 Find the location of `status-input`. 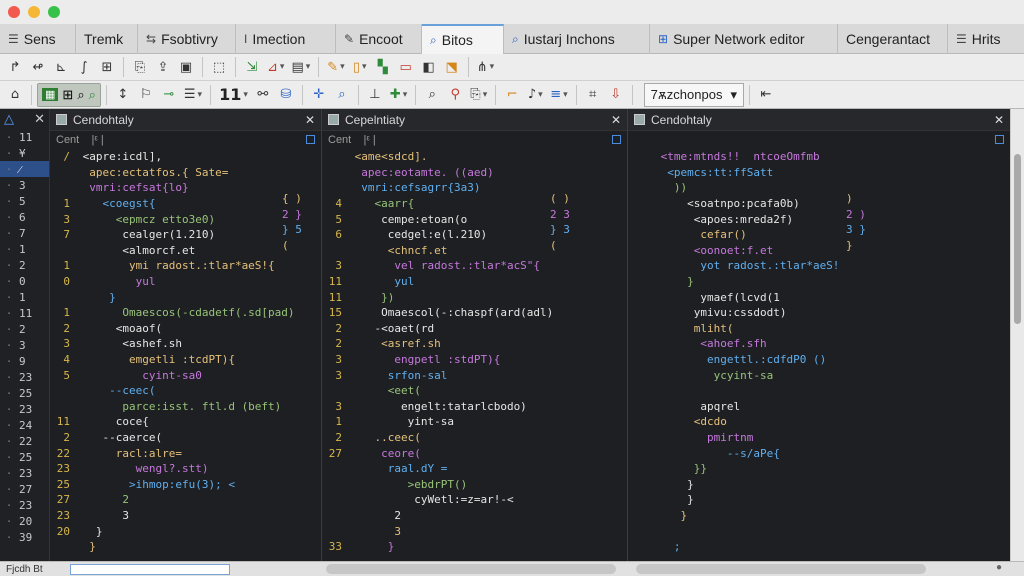

status-input is located at coordinates (150, 569).